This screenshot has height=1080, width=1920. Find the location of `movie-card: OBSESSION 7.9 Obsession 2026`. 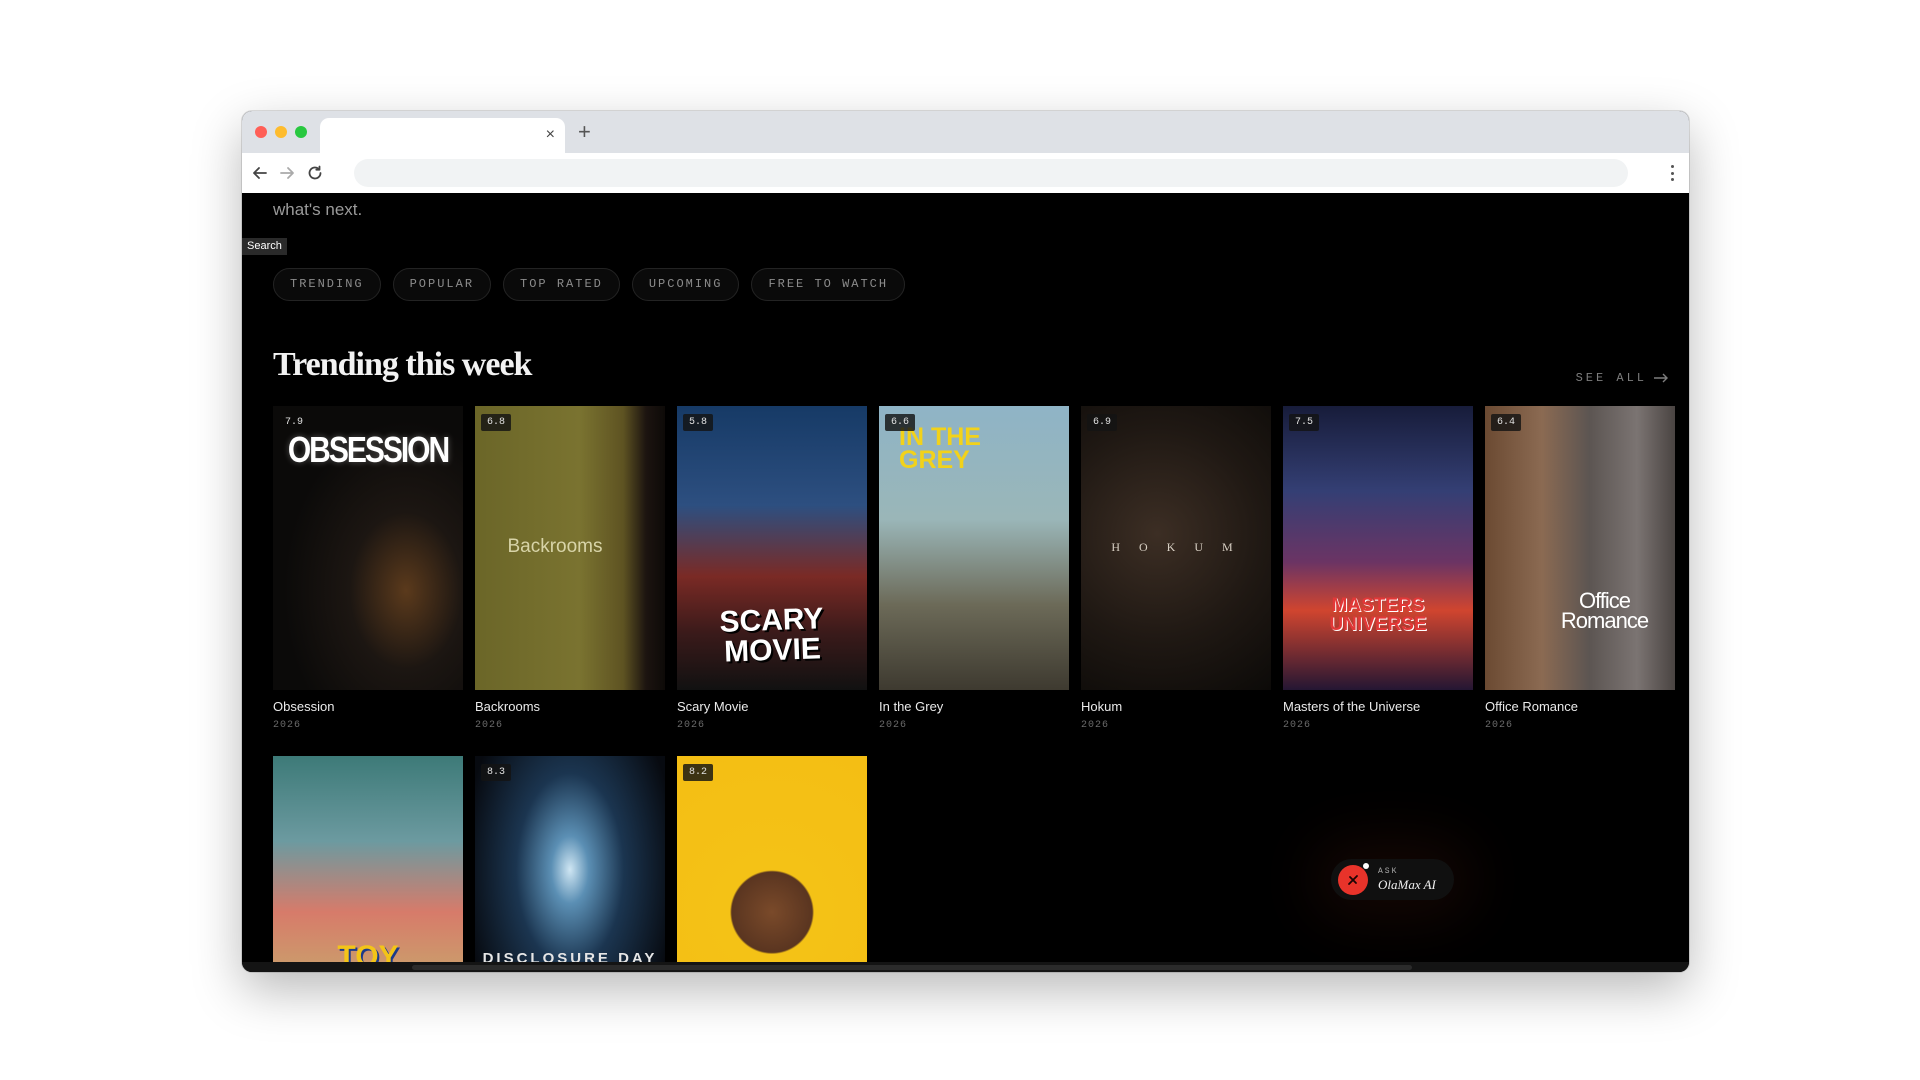

movie-card: OBSESSION 7.9 Obsession 2026 is located at coordinates (368, 568).